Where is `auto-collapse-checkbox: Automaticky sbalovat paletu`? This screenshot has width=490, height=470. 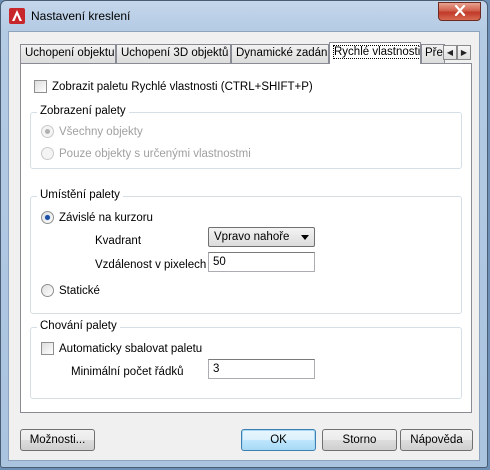 auto-collapse-checkbox: Automaticky sbalovat paletu is located at coordinates (121, 348).